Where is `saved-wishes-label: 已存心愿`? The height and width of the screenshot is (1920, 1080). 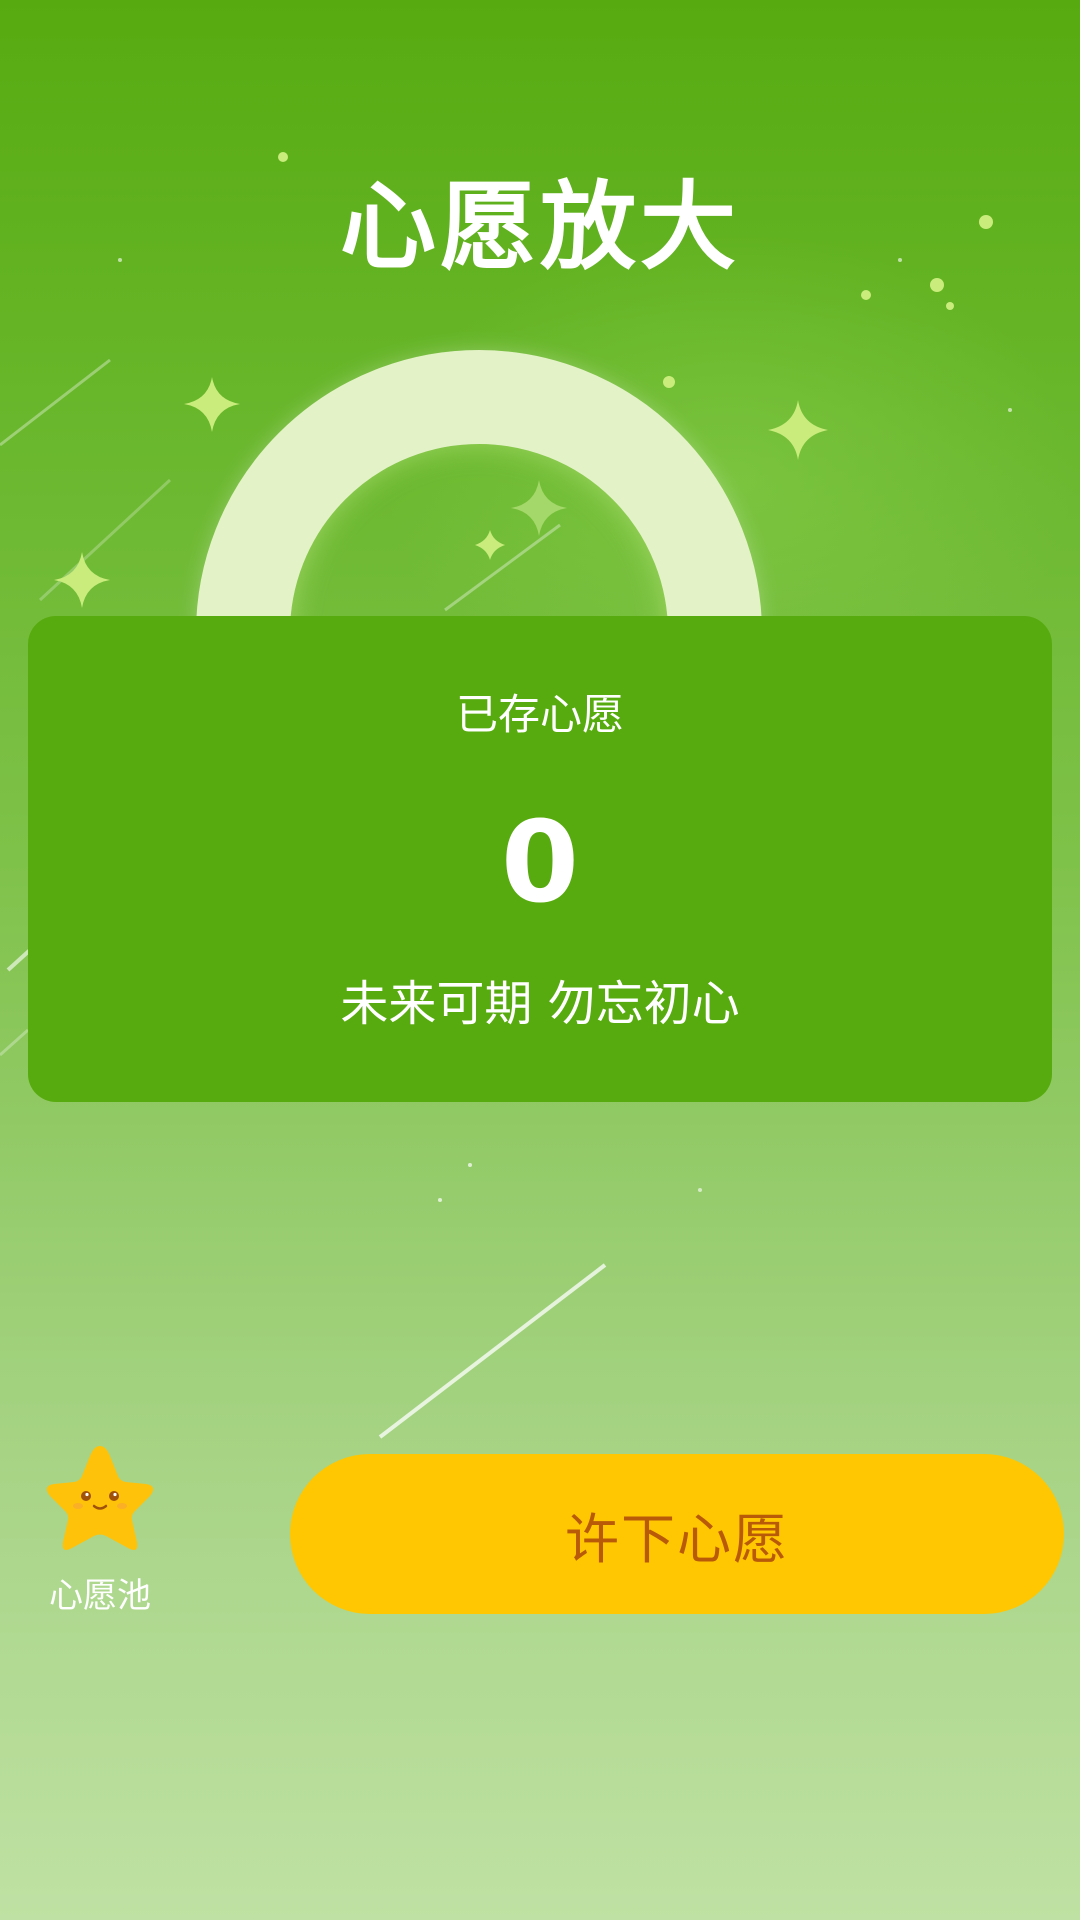 saved-wishes-label: 已存心愿 is located at coordinates (539, 714).